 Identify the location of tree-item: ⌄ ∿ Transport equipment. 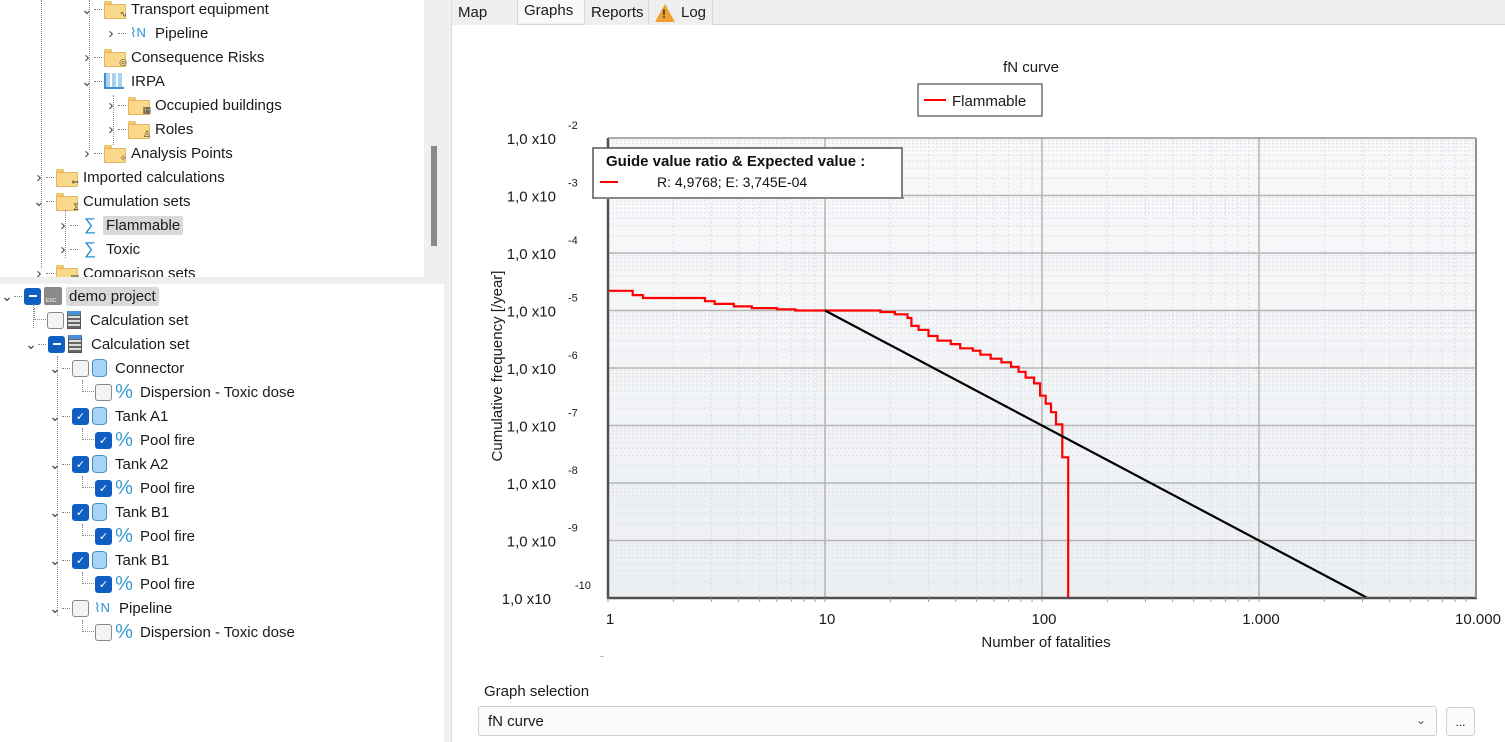
(176, 10).